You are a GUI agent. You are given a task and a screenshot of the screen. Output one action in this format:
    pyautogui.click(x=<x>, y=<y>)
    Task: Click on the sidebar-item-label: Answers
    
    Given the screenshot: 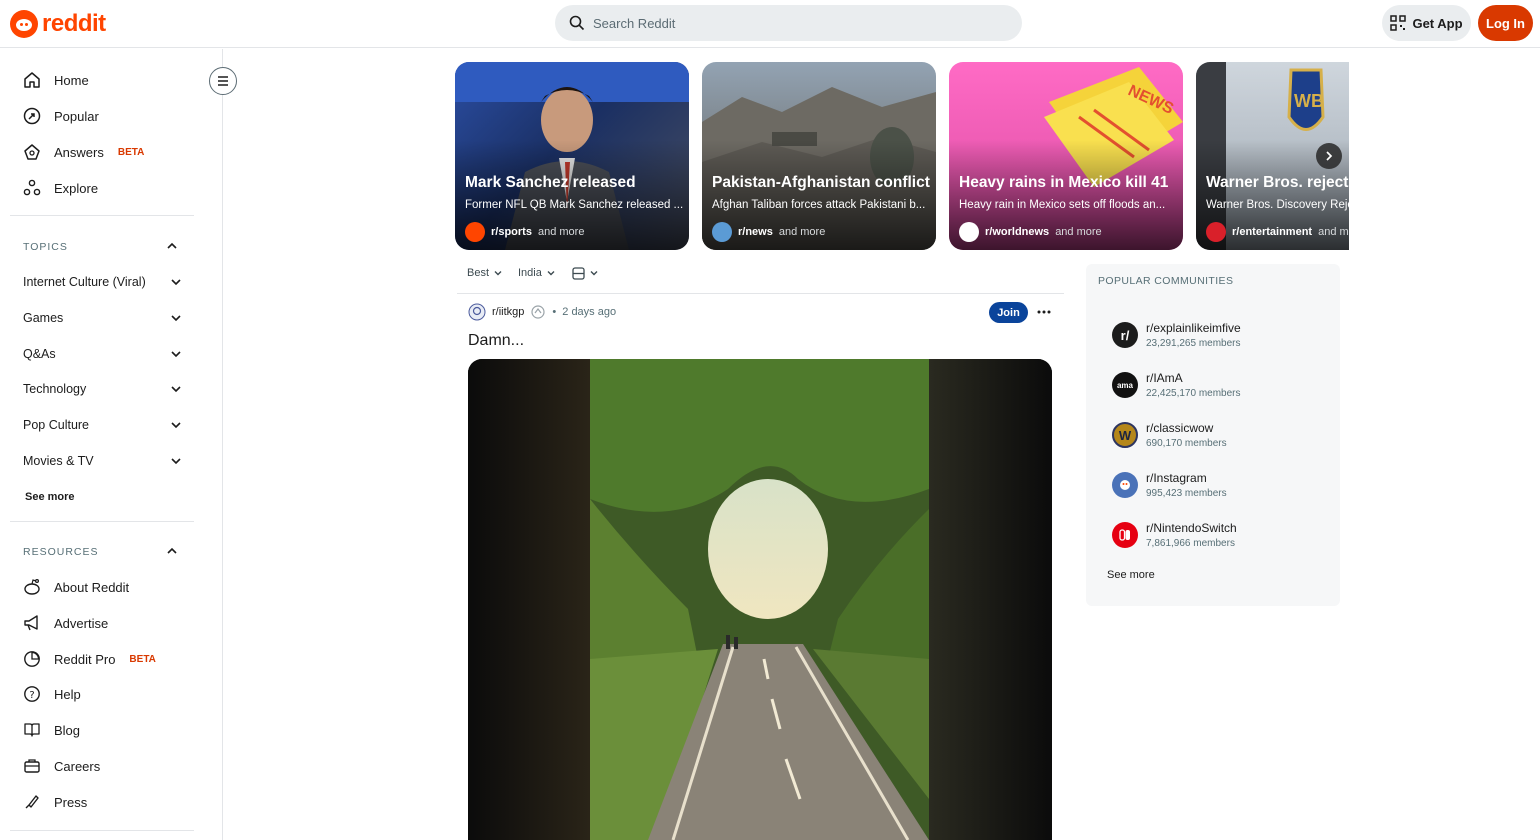 What is the action you would take?
    pyautogui.click(x=79, y=152)
    